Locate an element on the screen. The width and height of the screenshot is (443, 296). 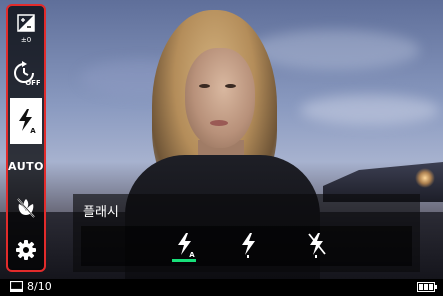
status-bar: 8/10 is located at coordinates (221, 287).